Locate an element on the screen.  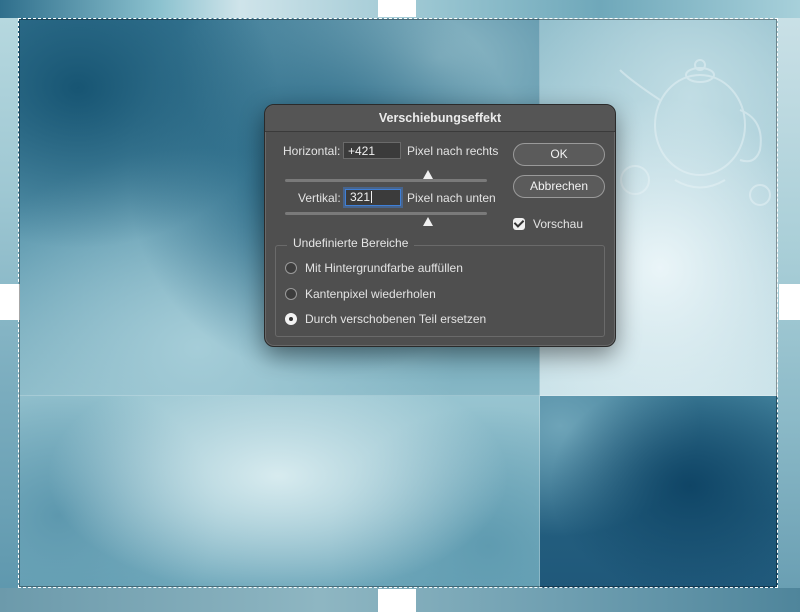
preview-label: Vorschau is located at coordinates (558, 224).